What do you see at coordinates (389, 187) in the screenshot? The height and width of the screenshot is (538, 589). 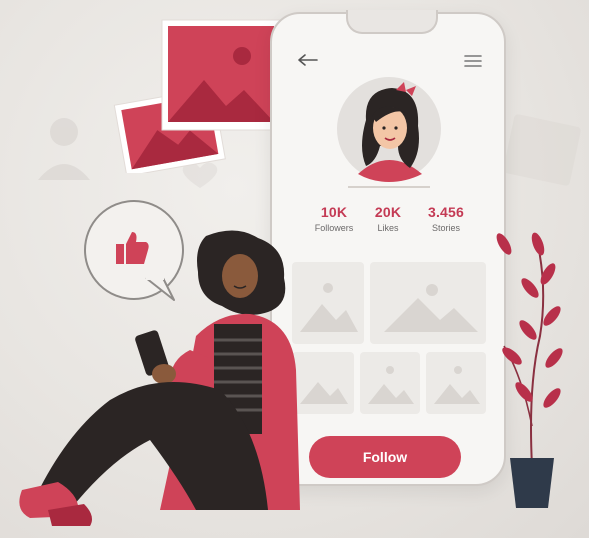 I see `avatar-divider` at bounding box center [389, 187].